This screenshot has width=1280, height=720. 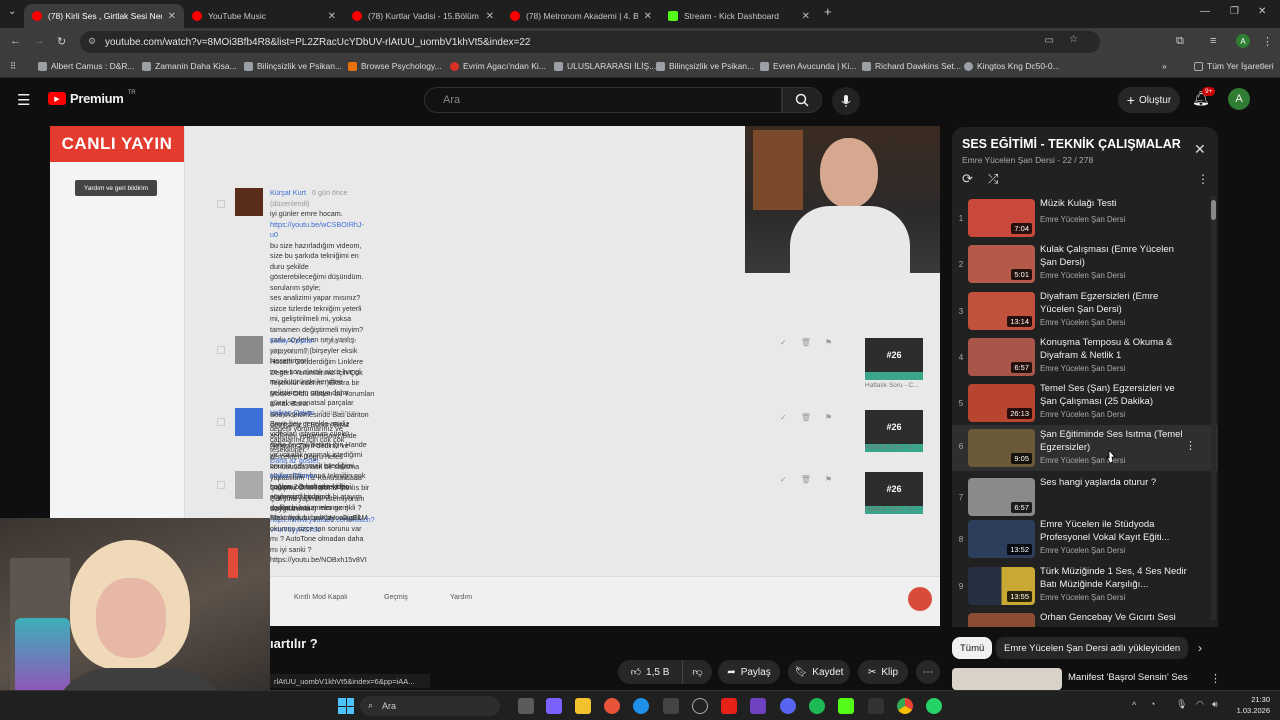 What do you see at coordinates (1262, 11) in the screenshot?
I see `close-window-icon: ✕` at bounding box center [1262, 11].